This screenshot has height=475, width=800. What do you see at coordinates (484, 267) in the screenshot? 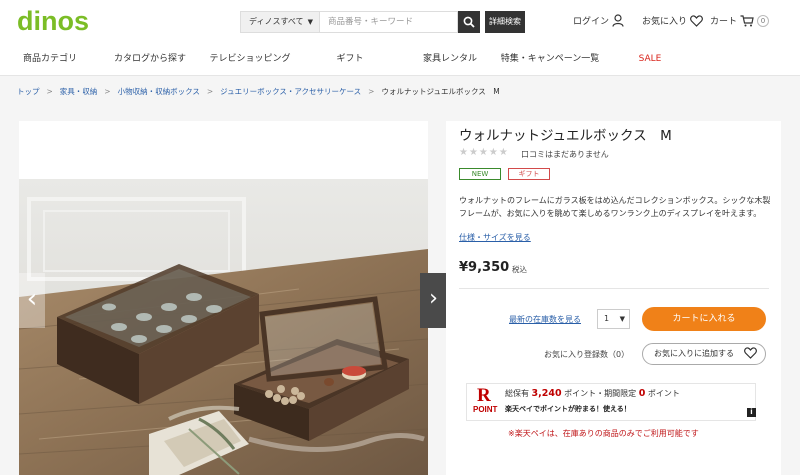
I see `product-price: ¥9,350` at bounding box center [484, 267].